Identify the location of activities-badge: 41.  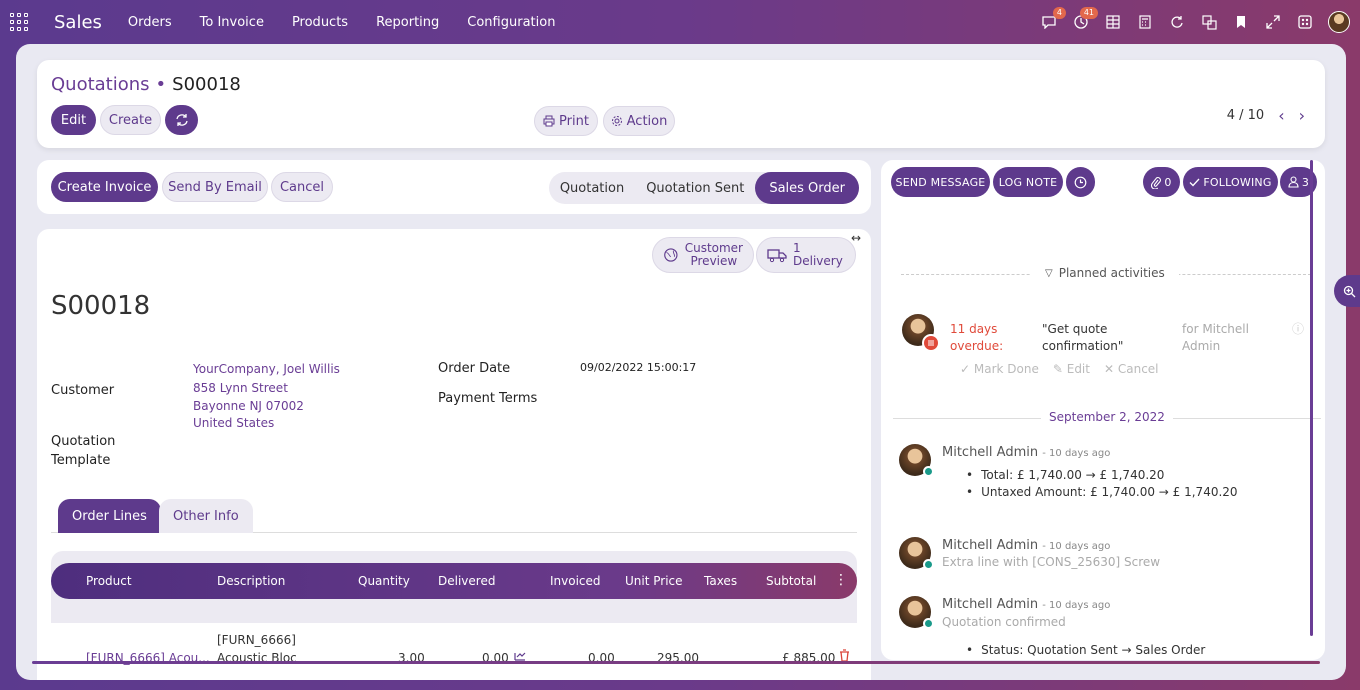
(1088, 13).